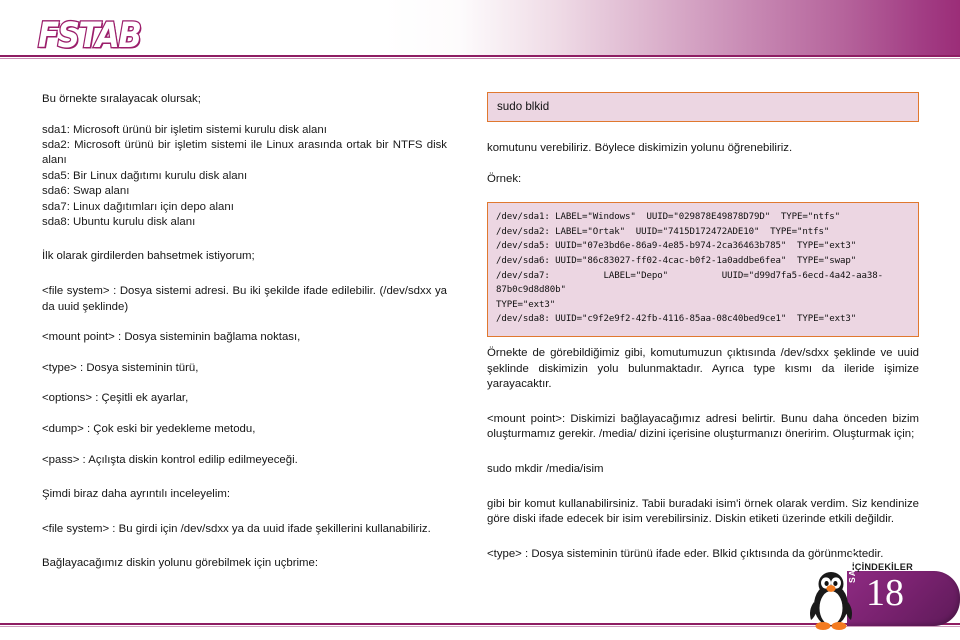 Image resolution: width=960 pixels, height=640 pixels. Describe the element at coordinates (480, 28) in the screenshot. I see `page-header-band` at that location.